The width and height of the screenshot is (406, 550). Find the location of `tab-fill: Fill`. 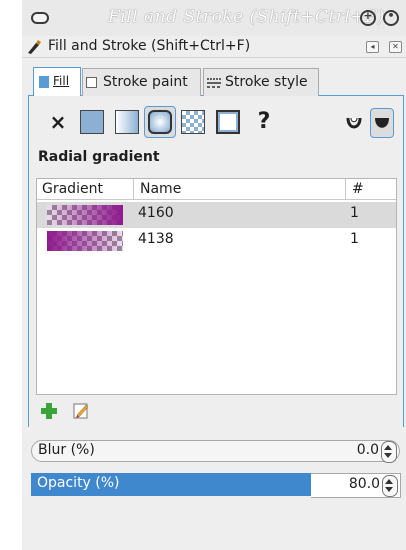

tab-fill: Fill is located at coordinates (57, 81).